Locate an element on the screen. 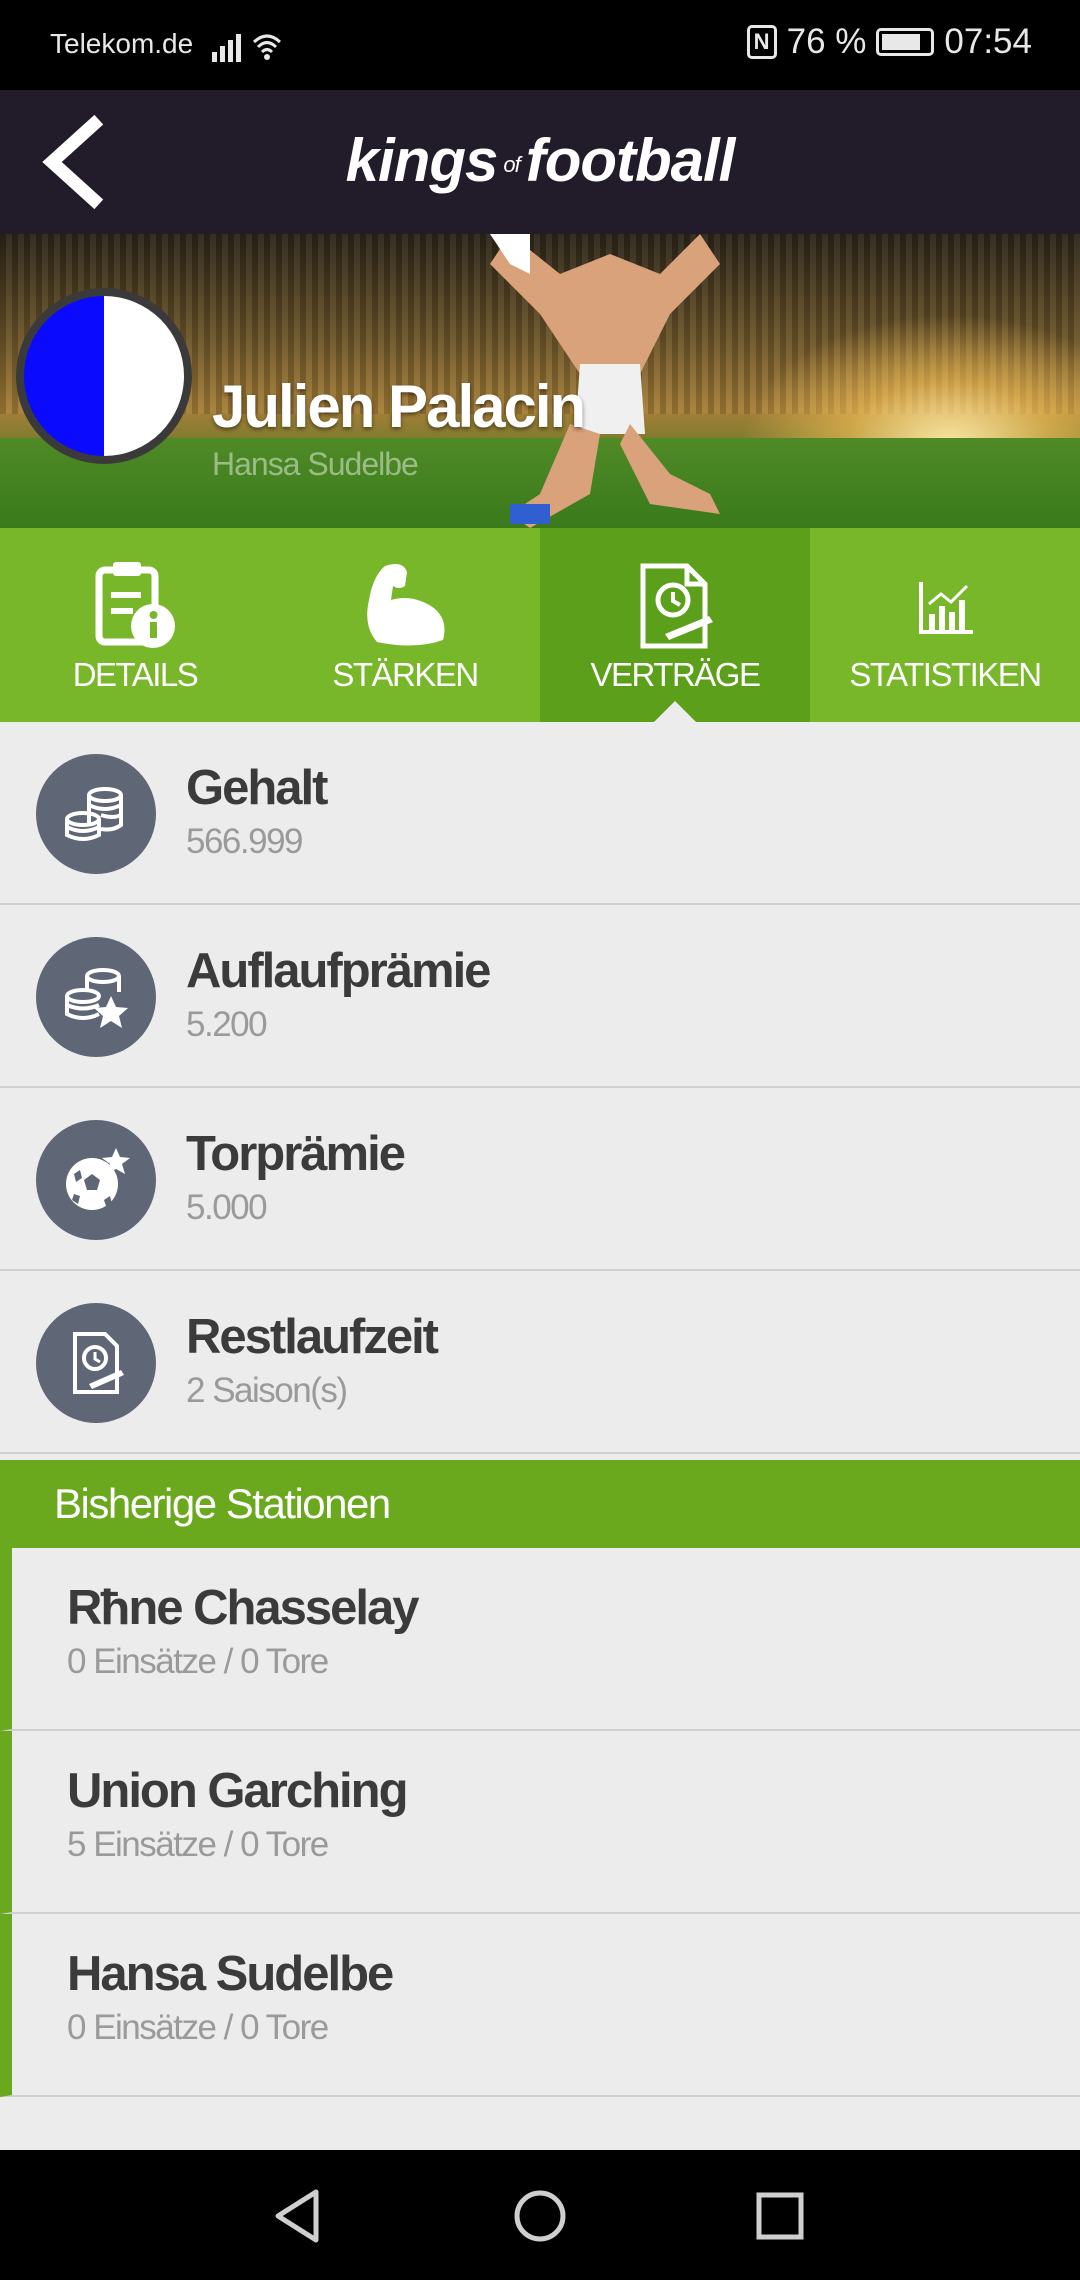 The height and width of the screenshot is (2280, 1080). salary-title: Gehalt is located at coordinates (257, 788).